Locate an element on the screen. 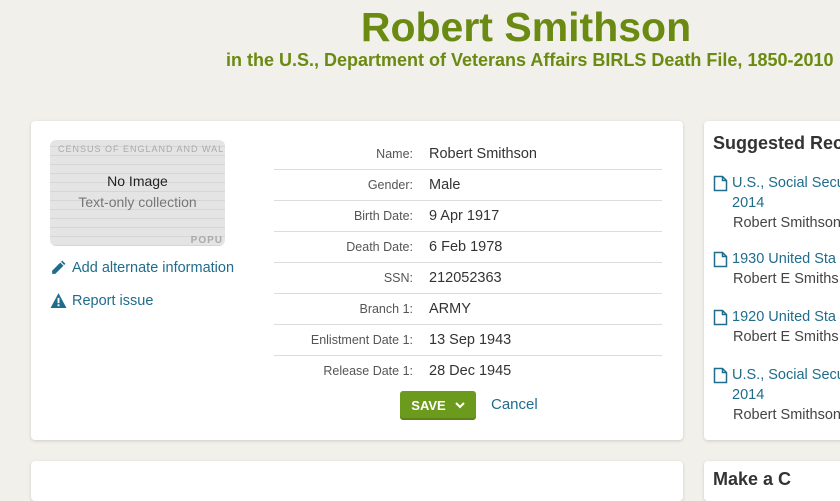  fact-row-ssn: SSN: 212052363 is located at coordinates (468, 278).